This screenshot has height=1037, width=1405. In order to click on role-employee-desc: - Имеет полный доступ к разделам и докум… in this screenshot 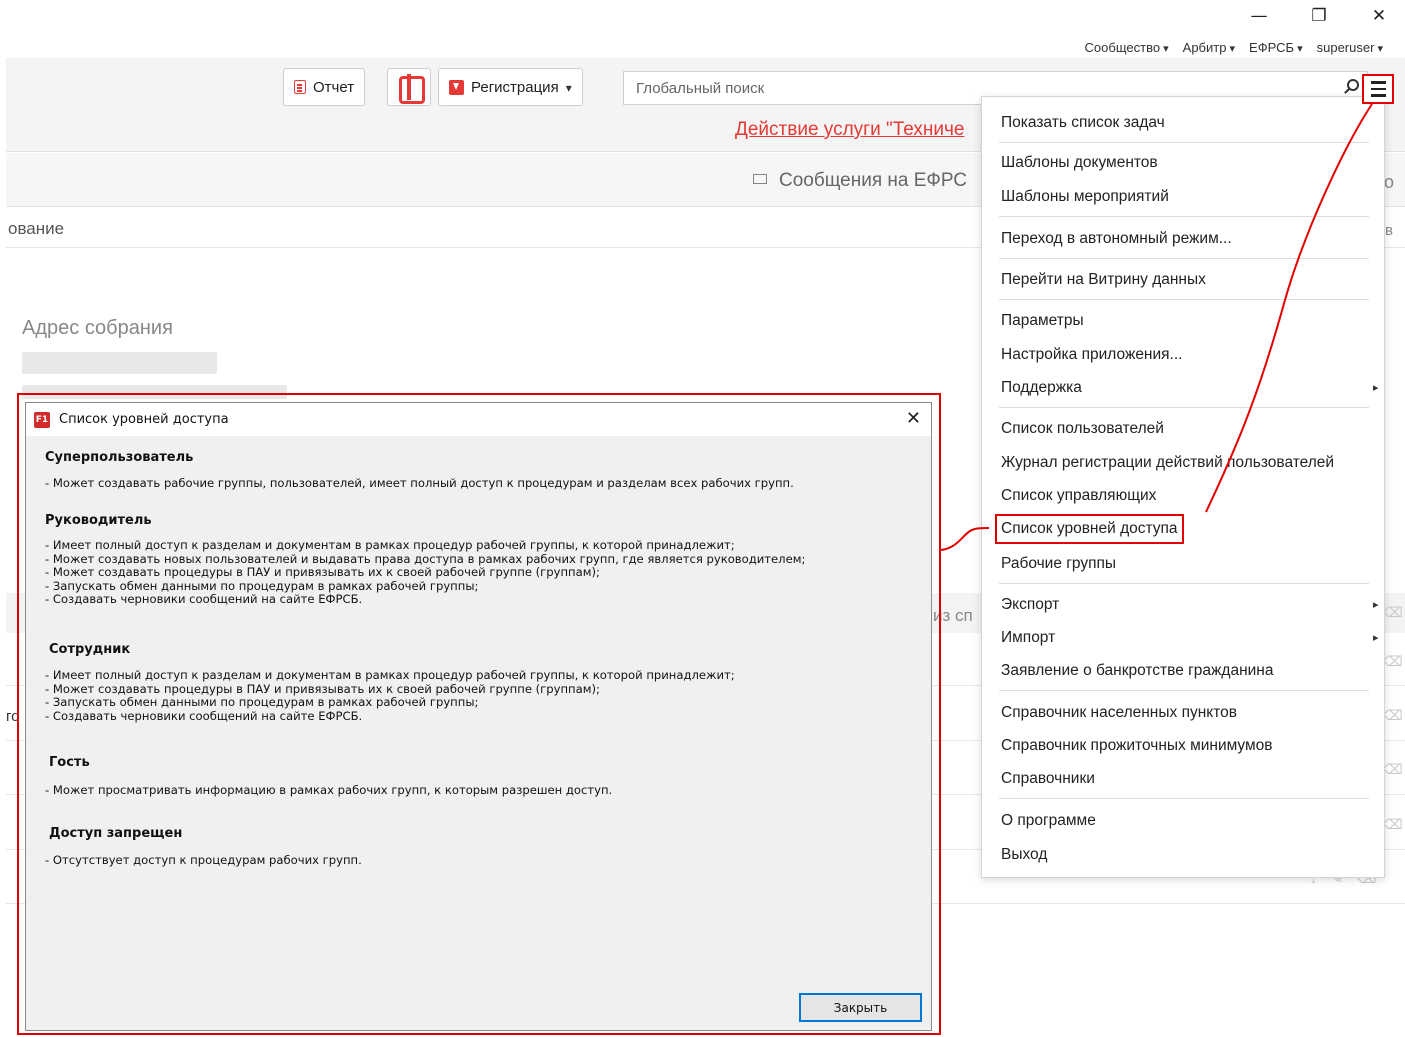, I will do `click(390, 695)`.